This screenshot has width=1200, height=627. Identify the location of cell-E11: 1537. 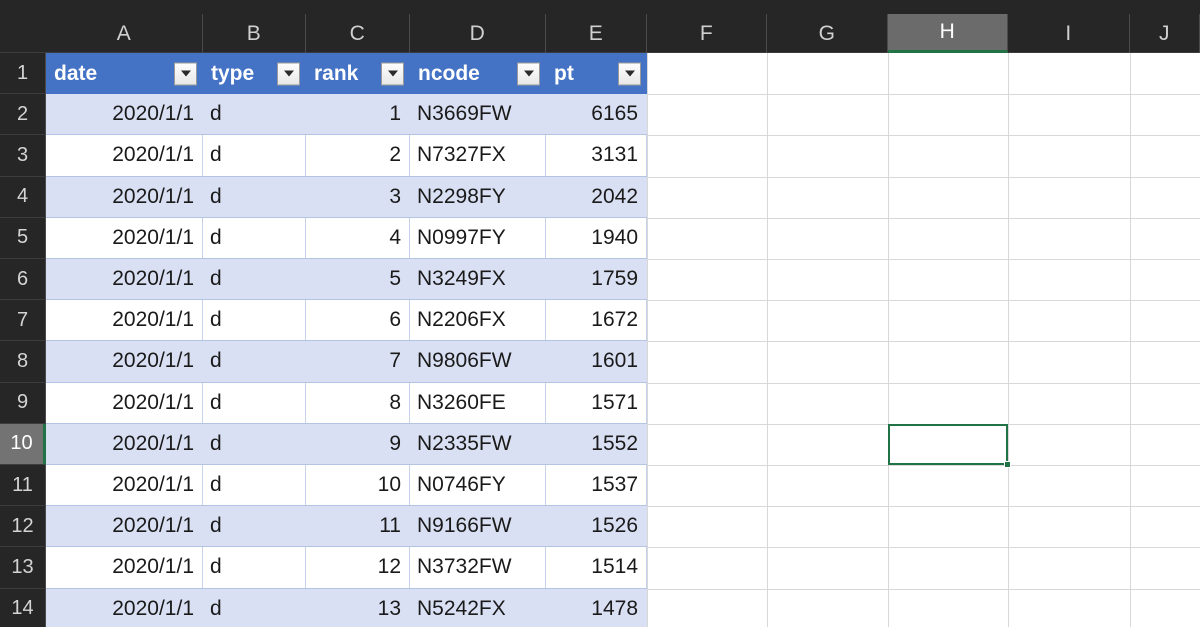
(596, 485).